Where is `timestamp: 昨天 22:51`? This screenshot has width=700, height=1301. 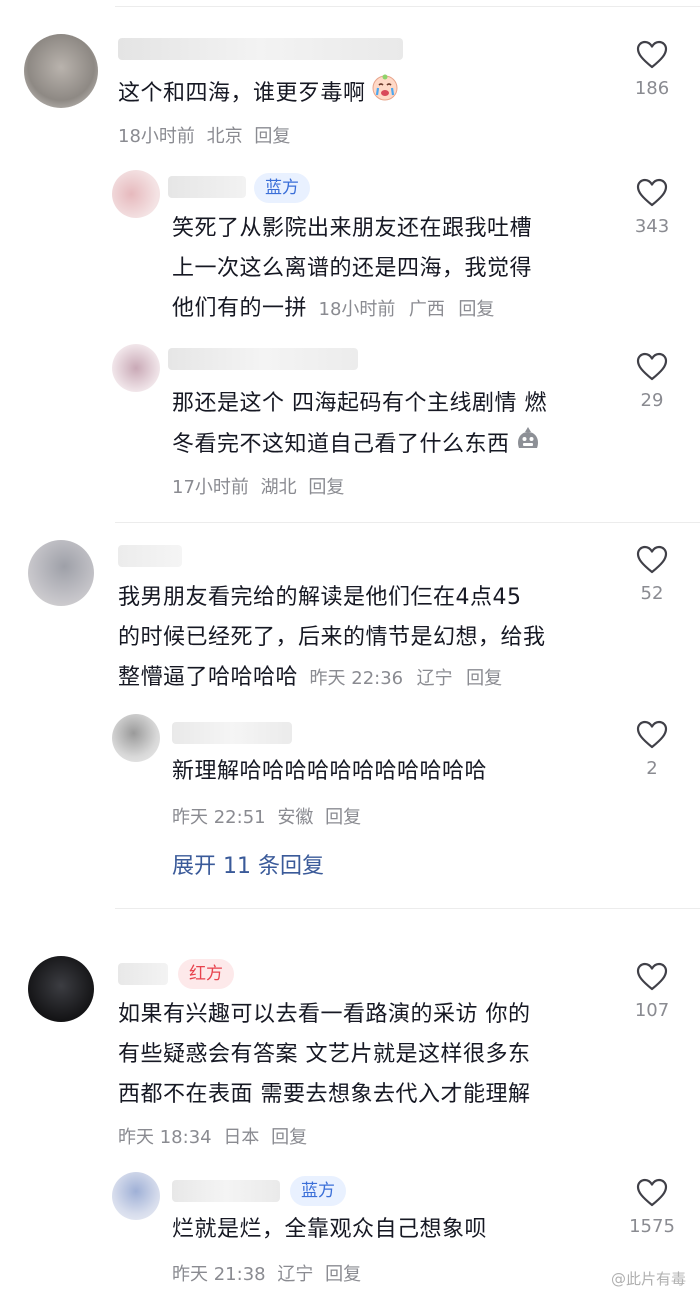 timestamp: 昨天 22:51 is located at coordinates (219, 817).